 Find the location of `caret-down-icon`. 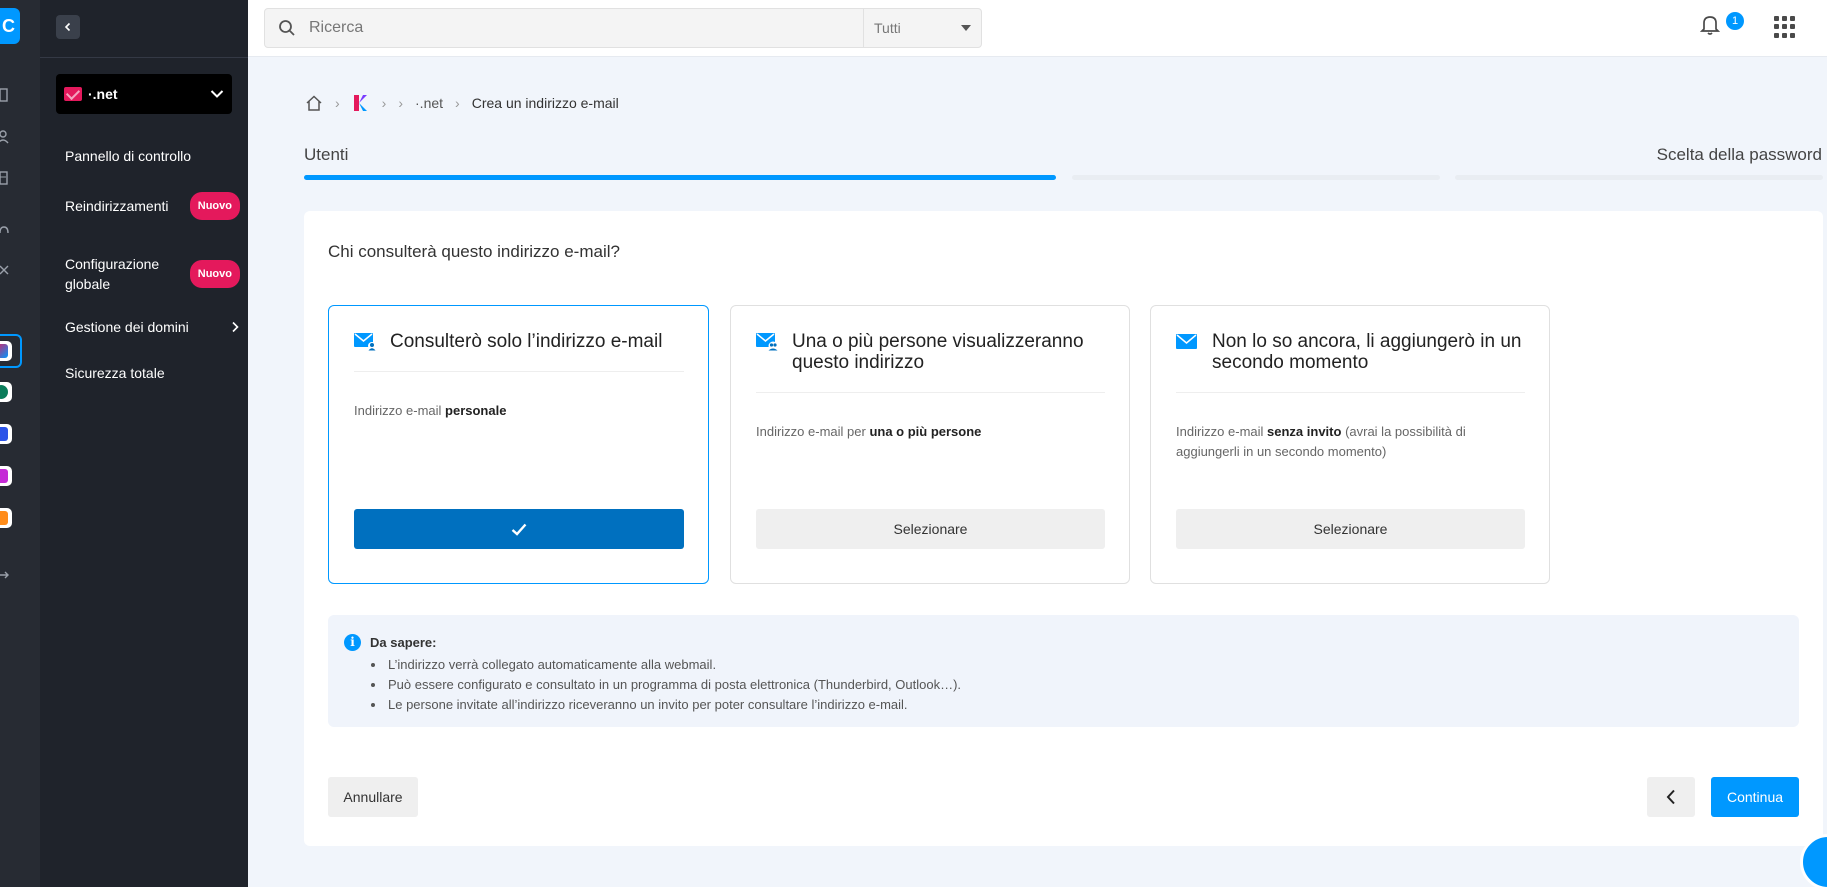

caret-down-icon is located at coordinates (966, 28).